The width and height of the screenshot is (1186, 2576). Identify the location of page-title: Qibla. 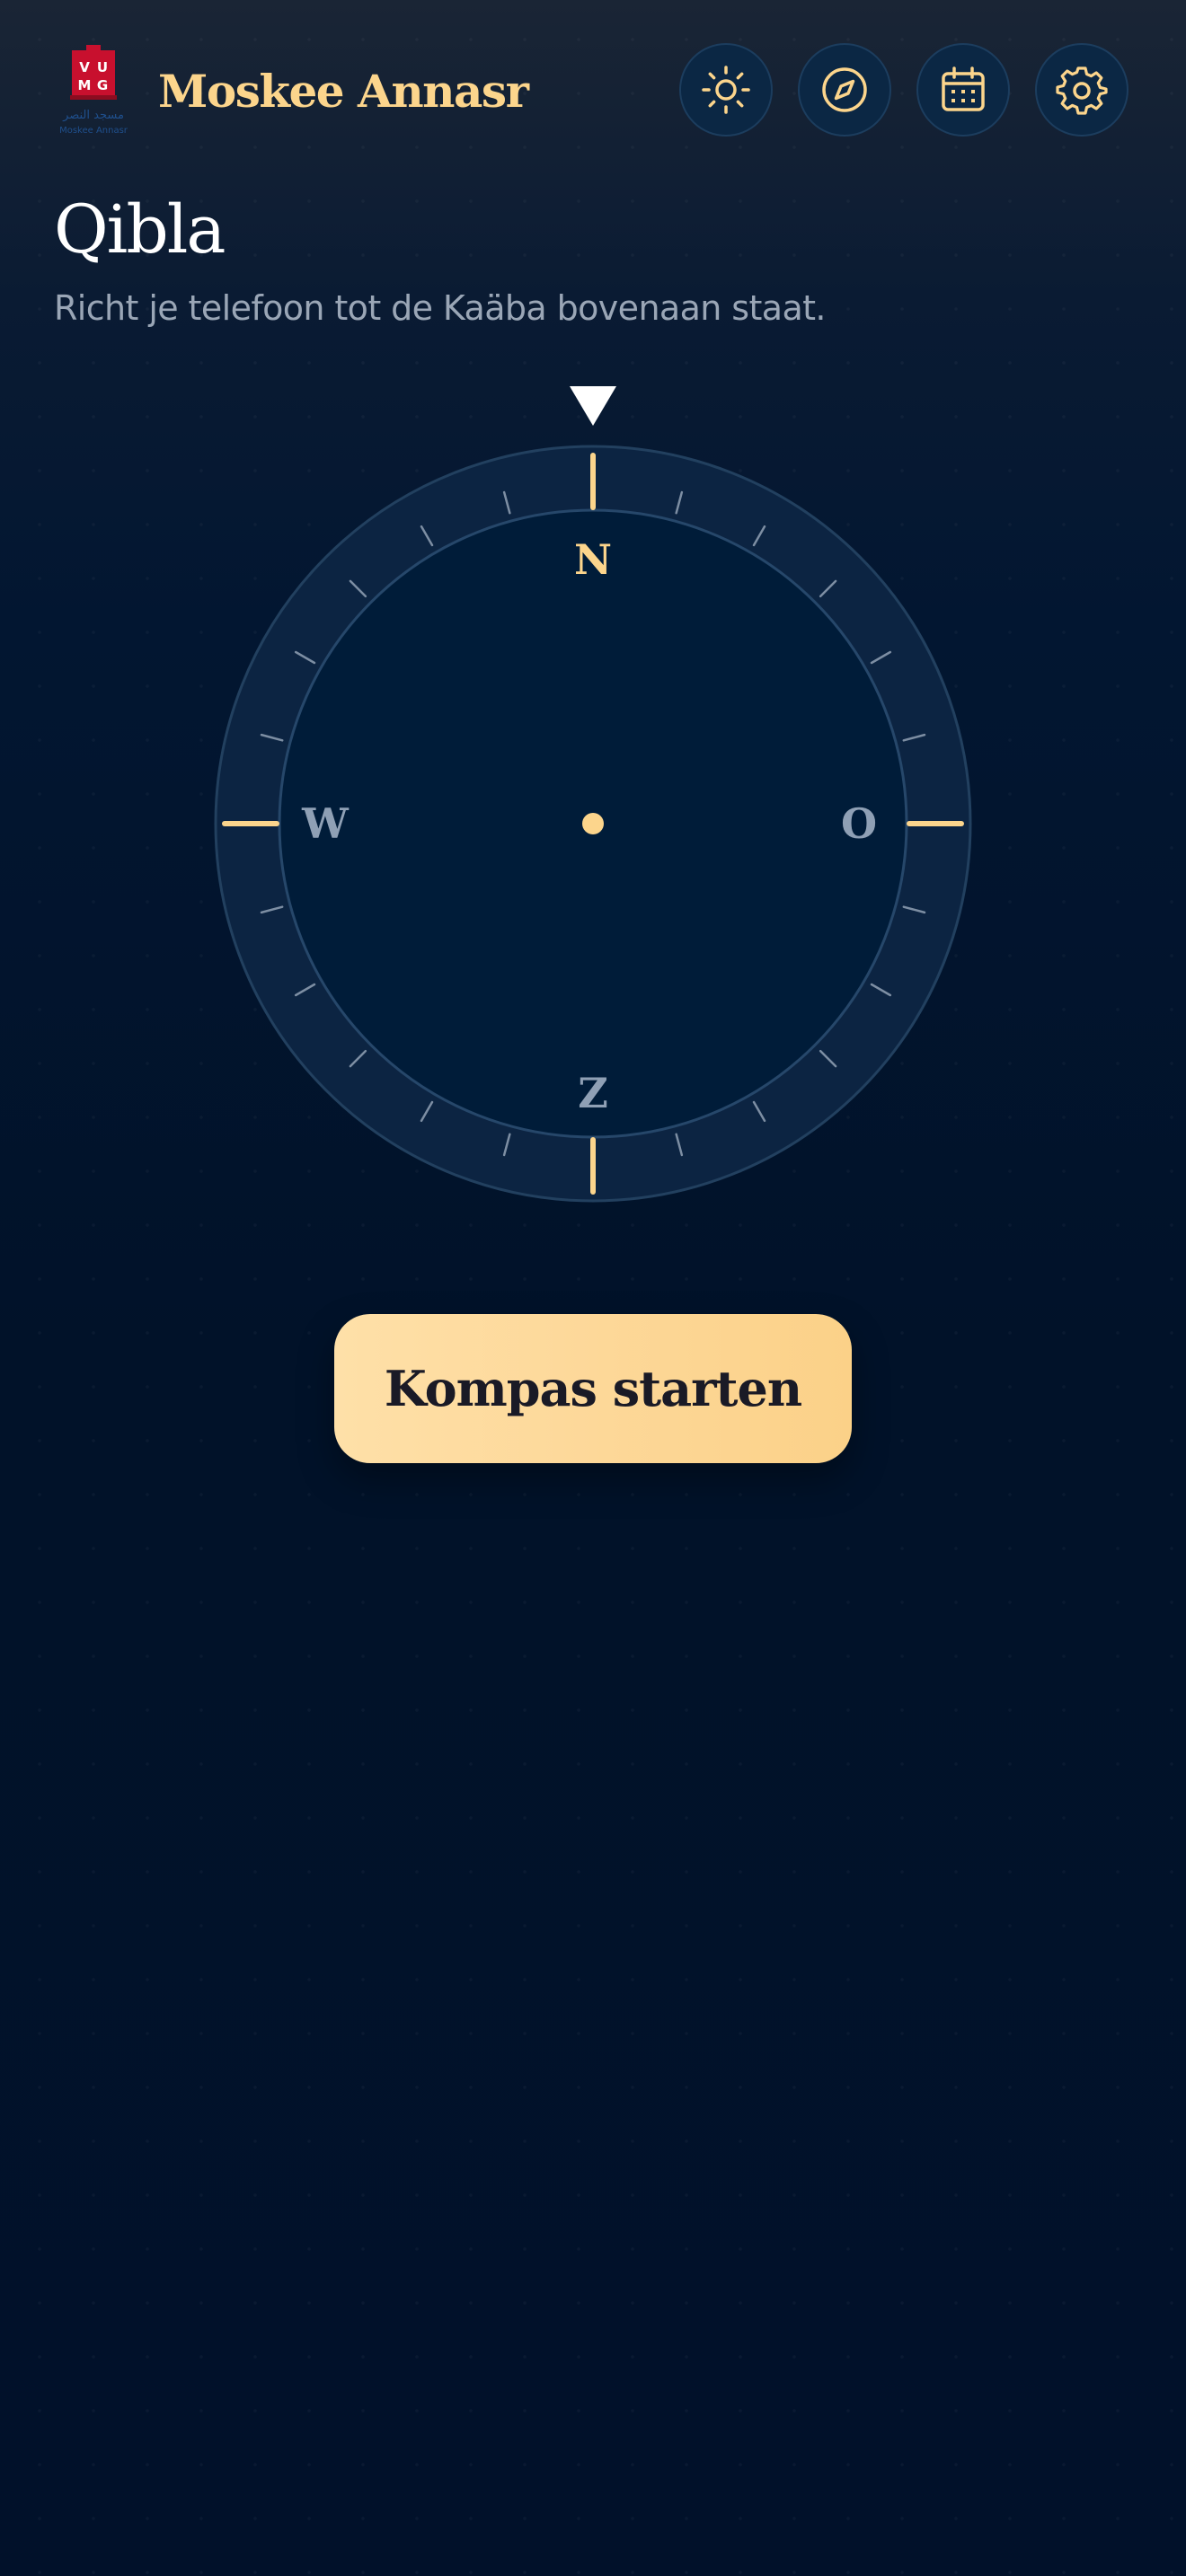
(140, 230).